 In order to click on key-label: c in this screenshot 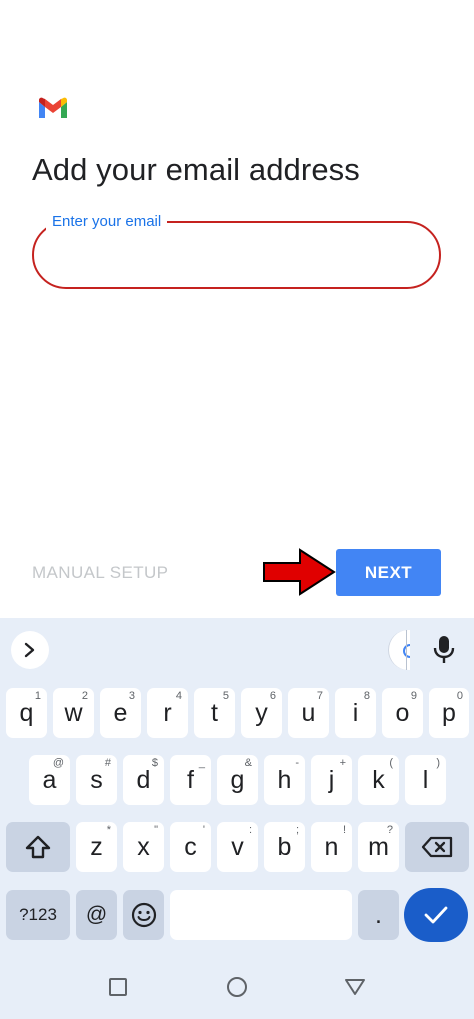, I will do `click(190, 846)`.